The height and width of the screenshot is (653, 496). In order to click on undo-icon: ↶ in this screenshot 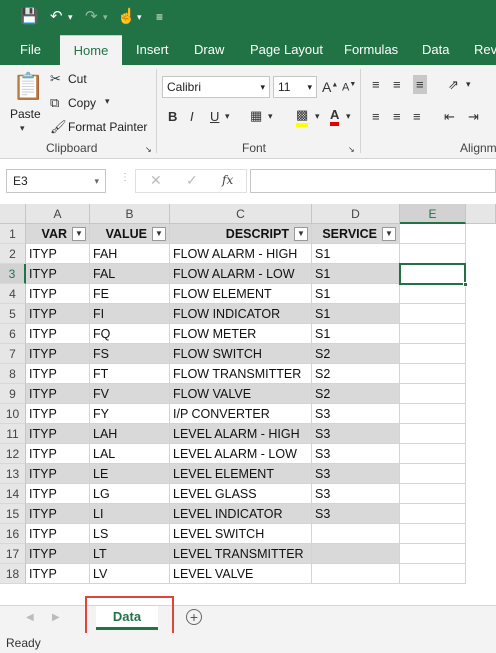, I will do `click(56, 17)`.